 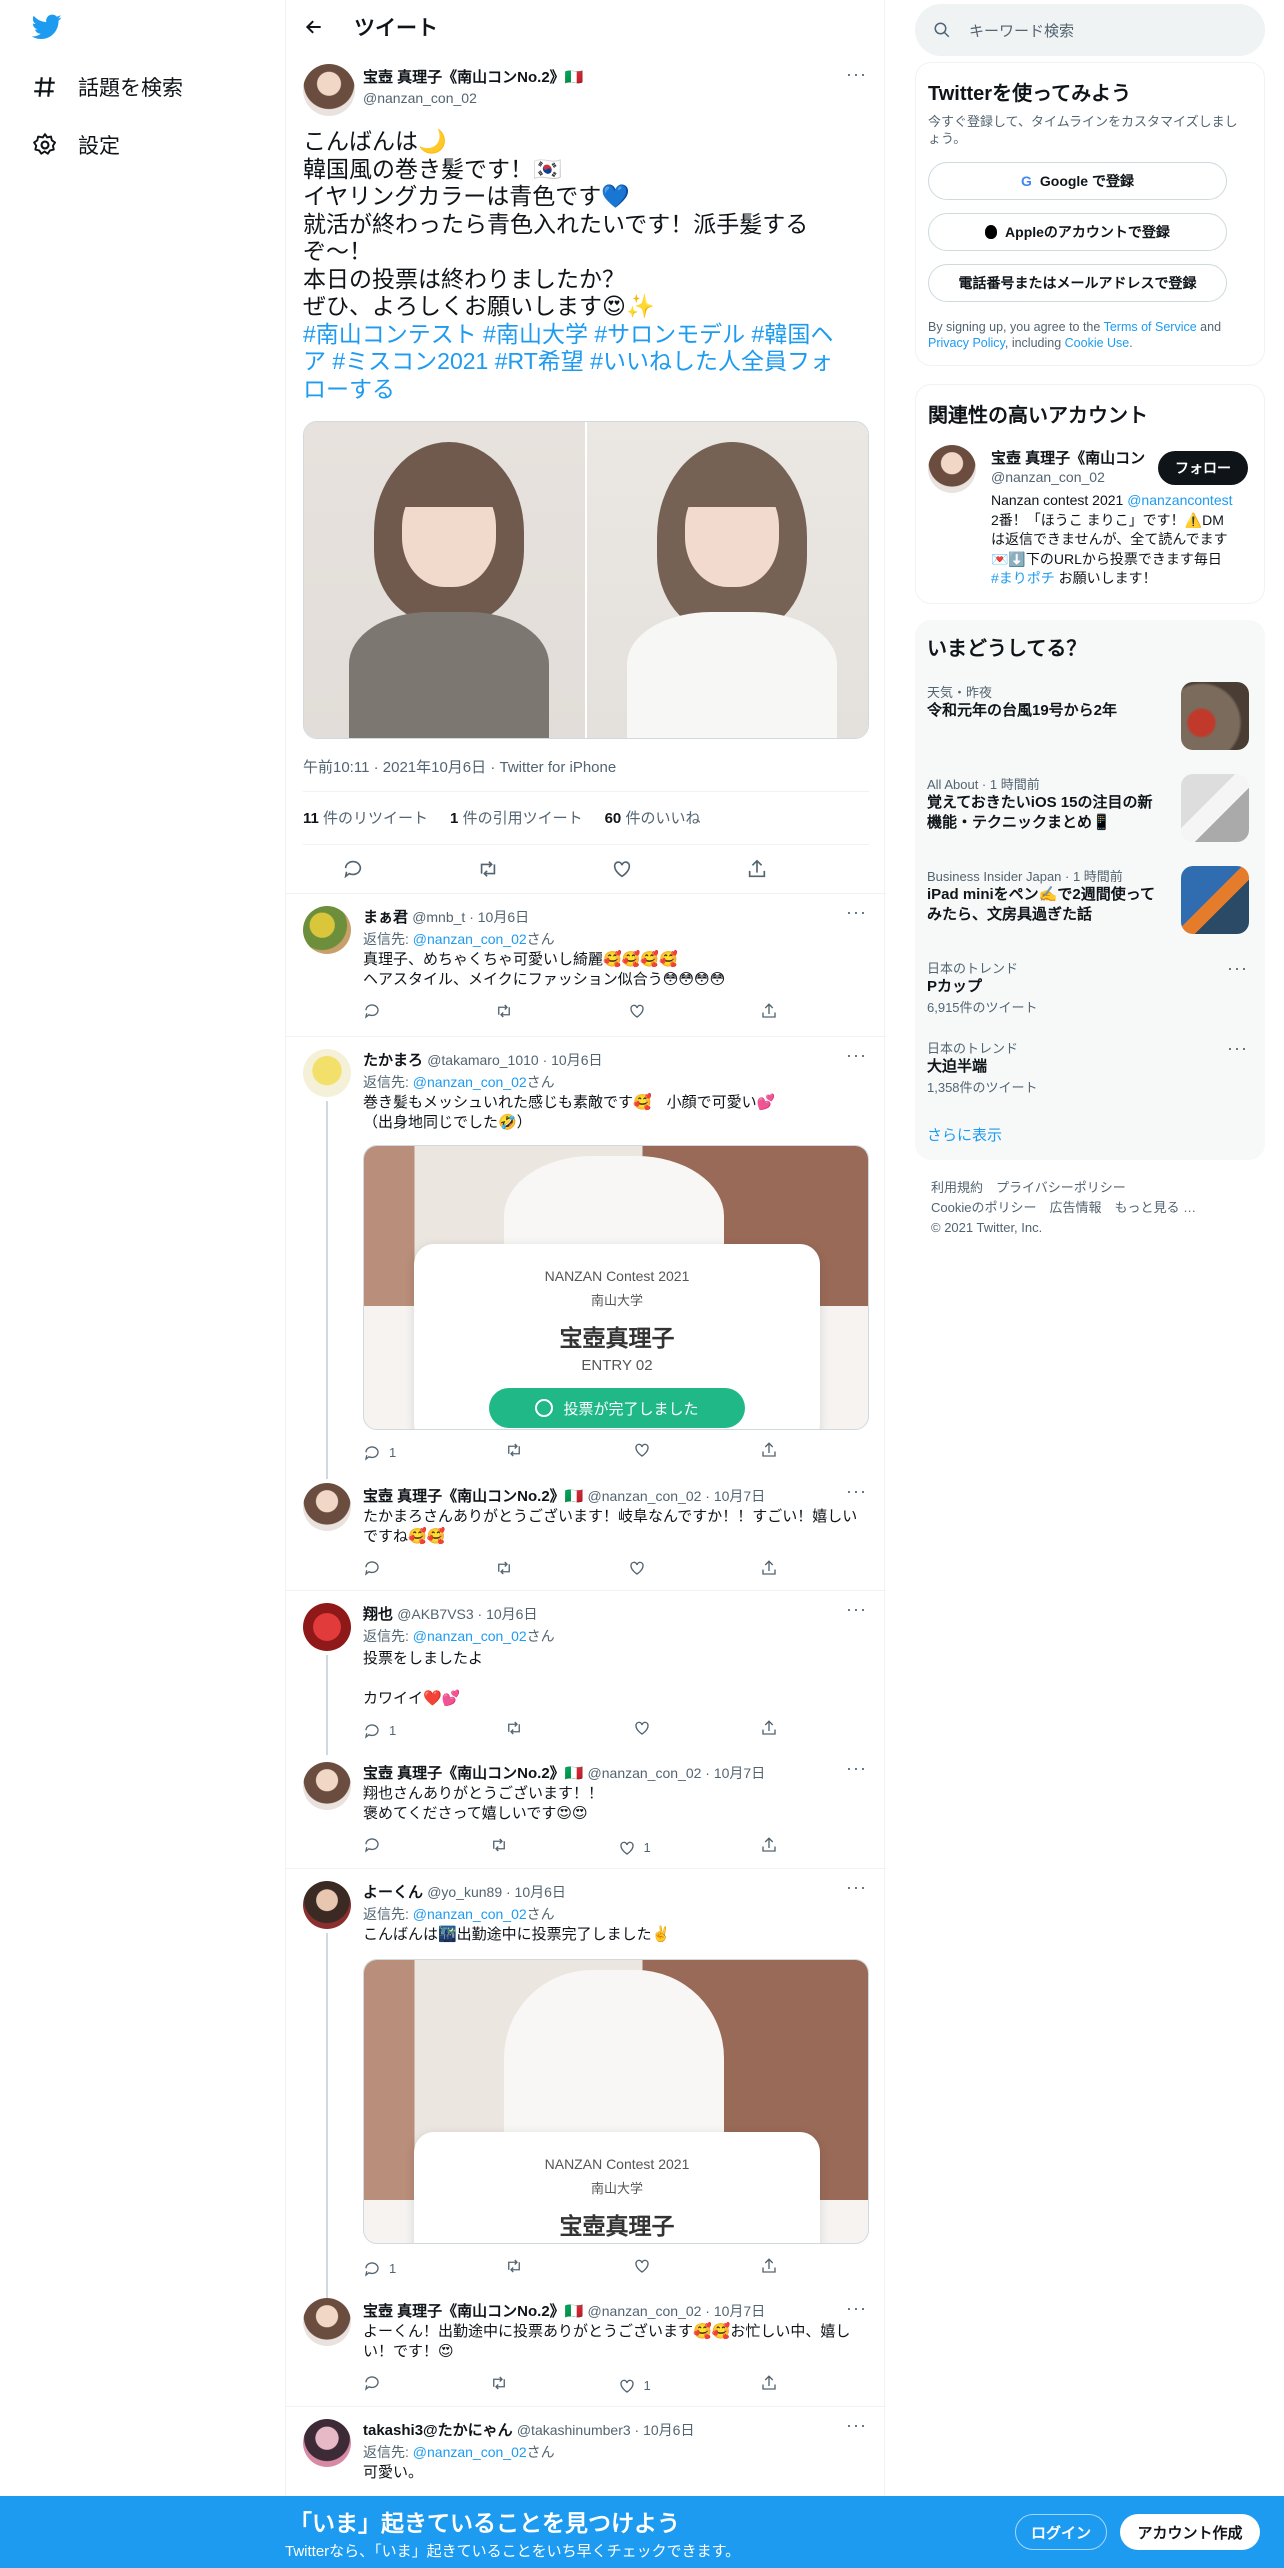 What do you see at coordinates (1087, 1067) in the screenshot?
I see `trend-item: 日本のトレンド 大迫半端 1,358件のツイート` at bounding box center [1087, 1067].